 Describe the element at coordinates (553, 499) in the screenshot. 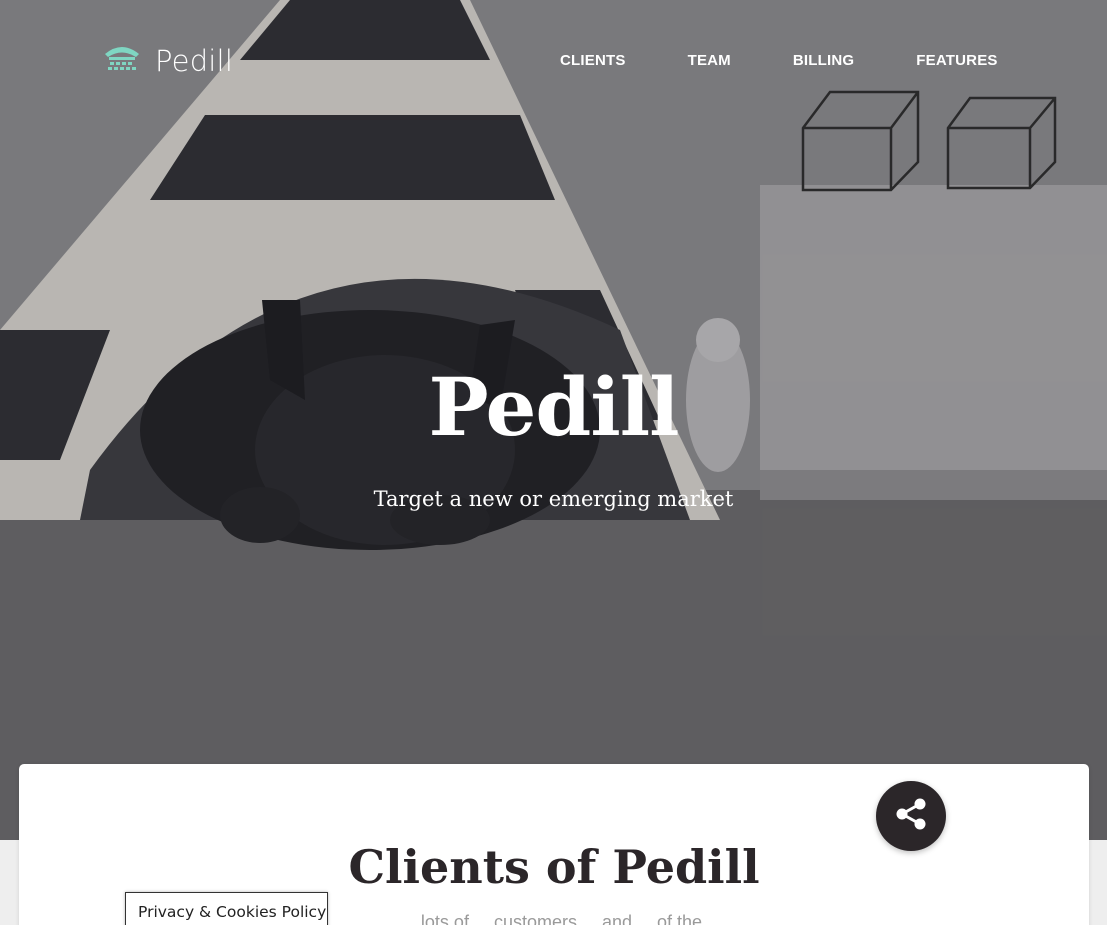

I see `hero-subtitle: Target a new or emerging market` at that location.